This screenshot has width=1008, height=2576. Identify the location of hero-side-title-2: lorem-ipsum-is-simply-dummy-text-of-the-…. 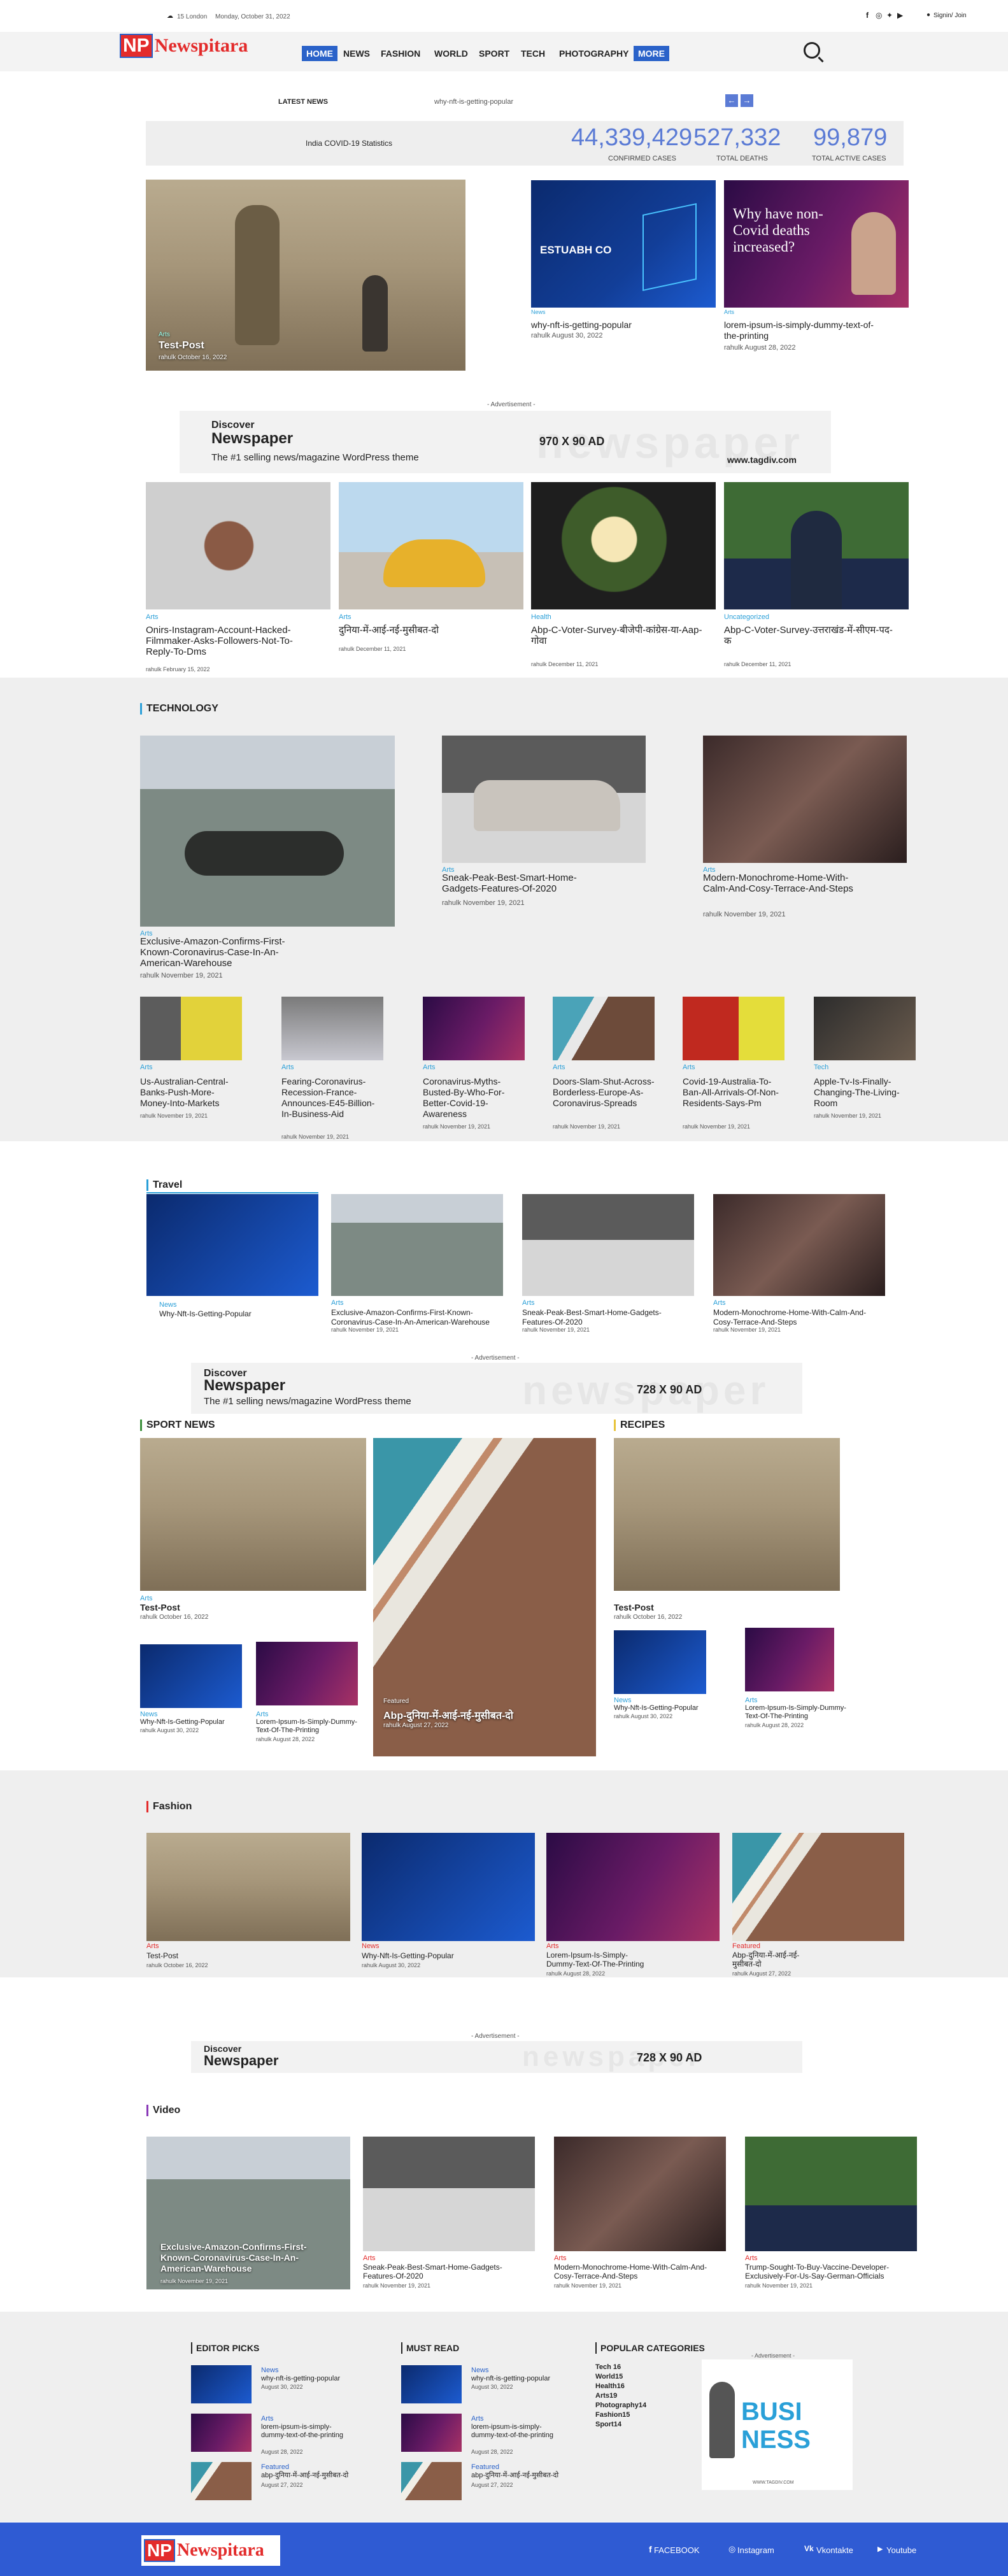
(801, 331).